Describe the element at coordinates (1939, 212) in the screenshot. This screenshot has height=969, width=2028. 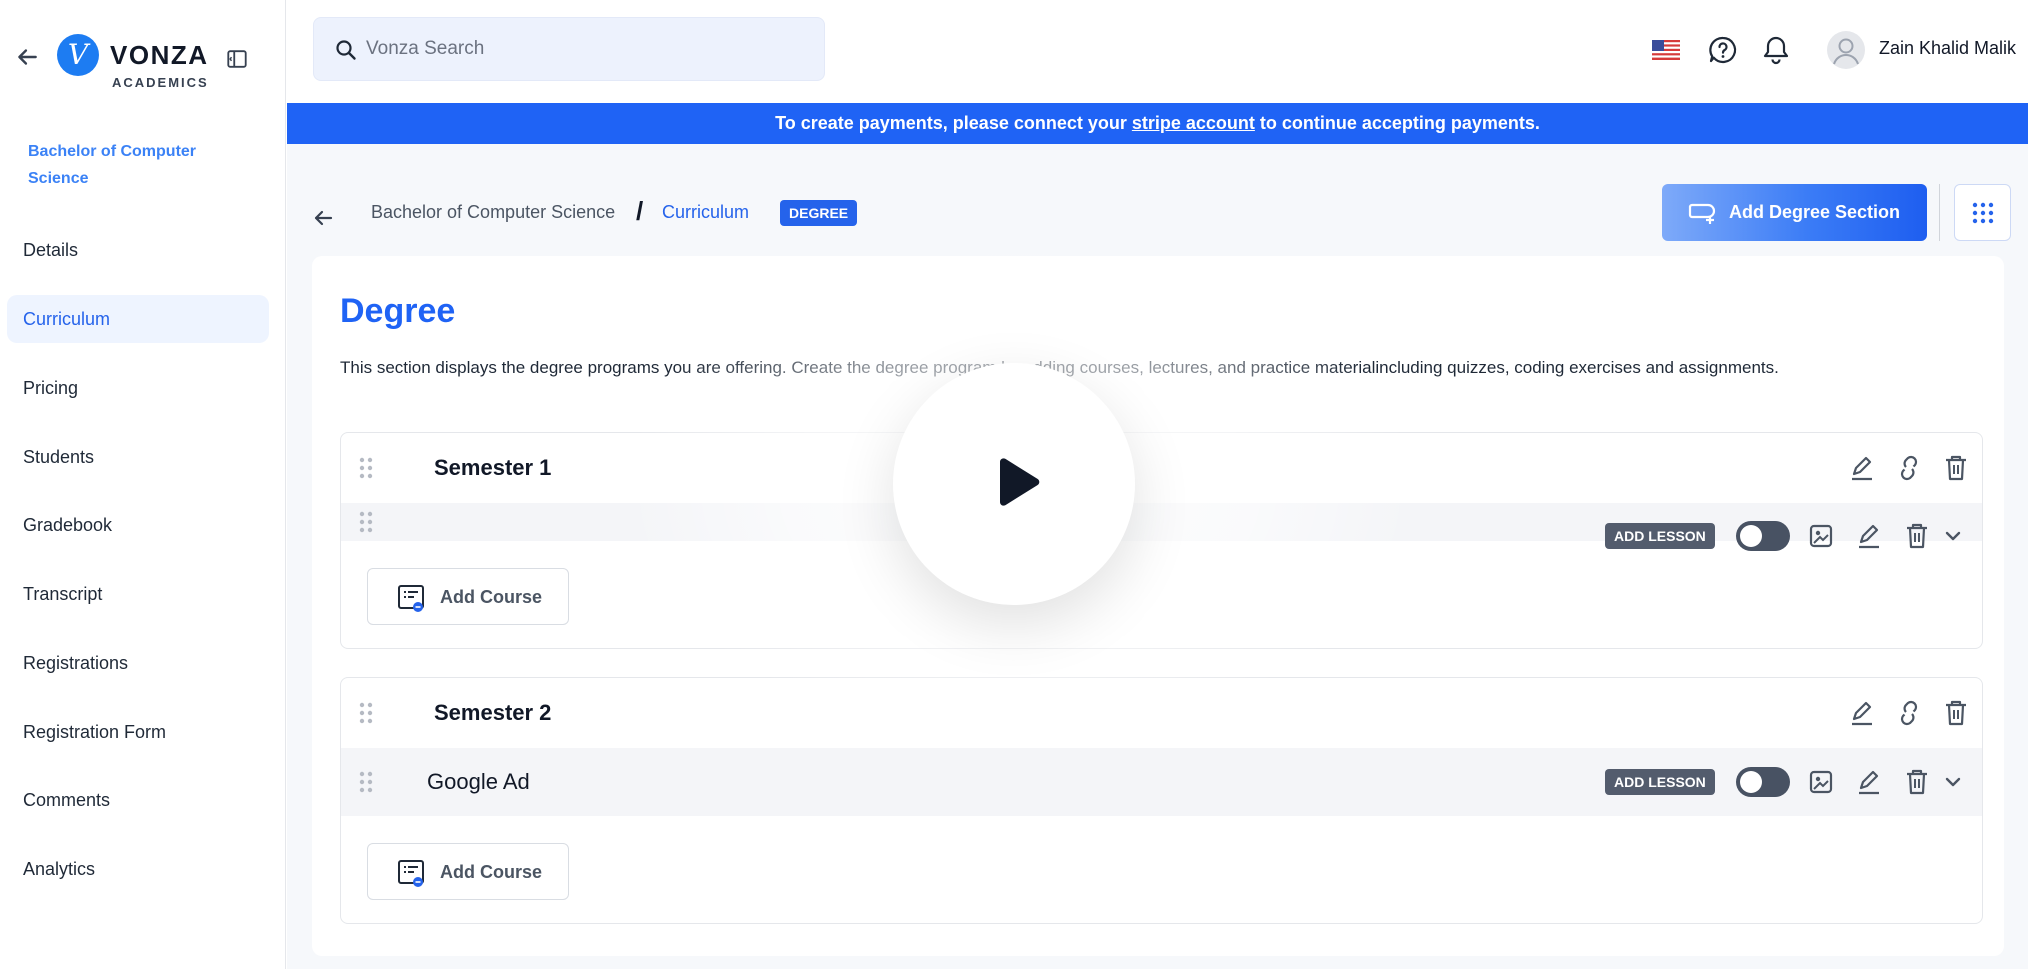
I see `toolbar-divider` at that location.